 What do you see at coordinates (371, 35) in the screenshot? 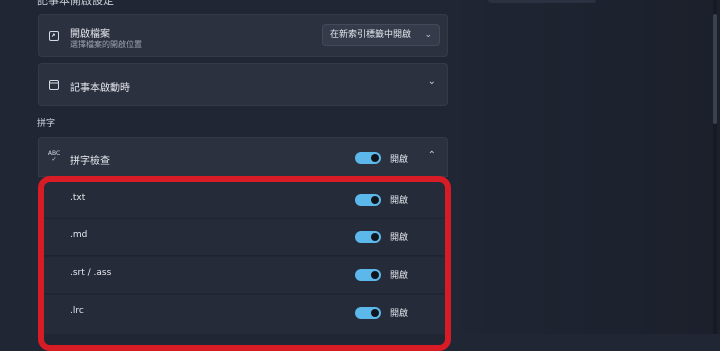
I see `open-location-value: 在新索引標籤中開啟` at bounding box center [371, 35].